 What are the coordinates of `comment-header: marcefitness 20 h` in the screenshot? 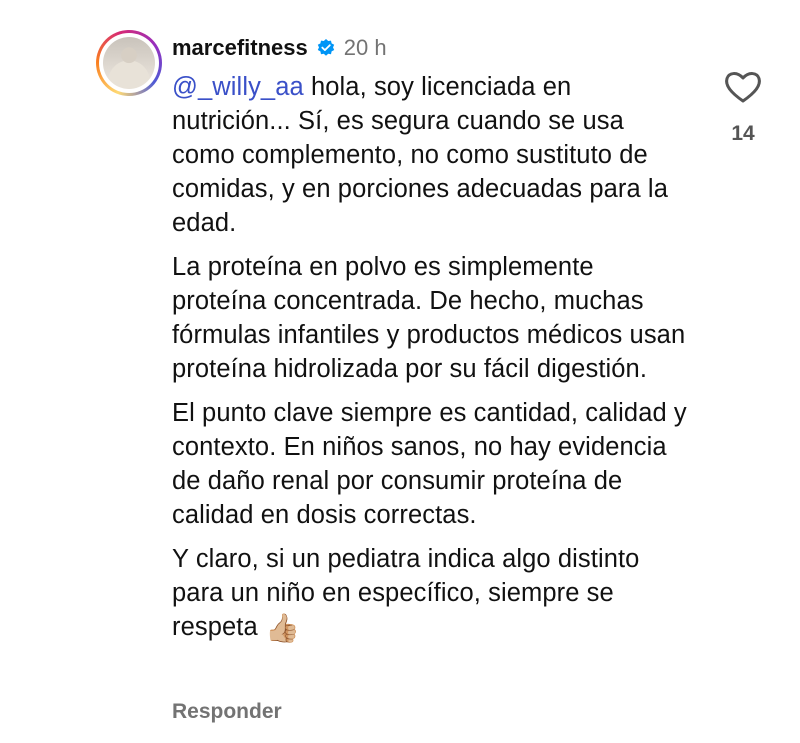 It's located at (279, 48).